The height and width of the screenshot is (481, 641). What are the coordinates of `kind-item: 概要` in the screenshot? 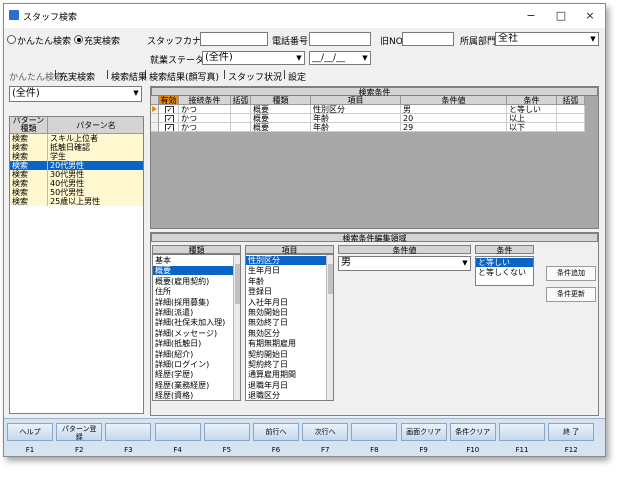 It's located at (193, 271).